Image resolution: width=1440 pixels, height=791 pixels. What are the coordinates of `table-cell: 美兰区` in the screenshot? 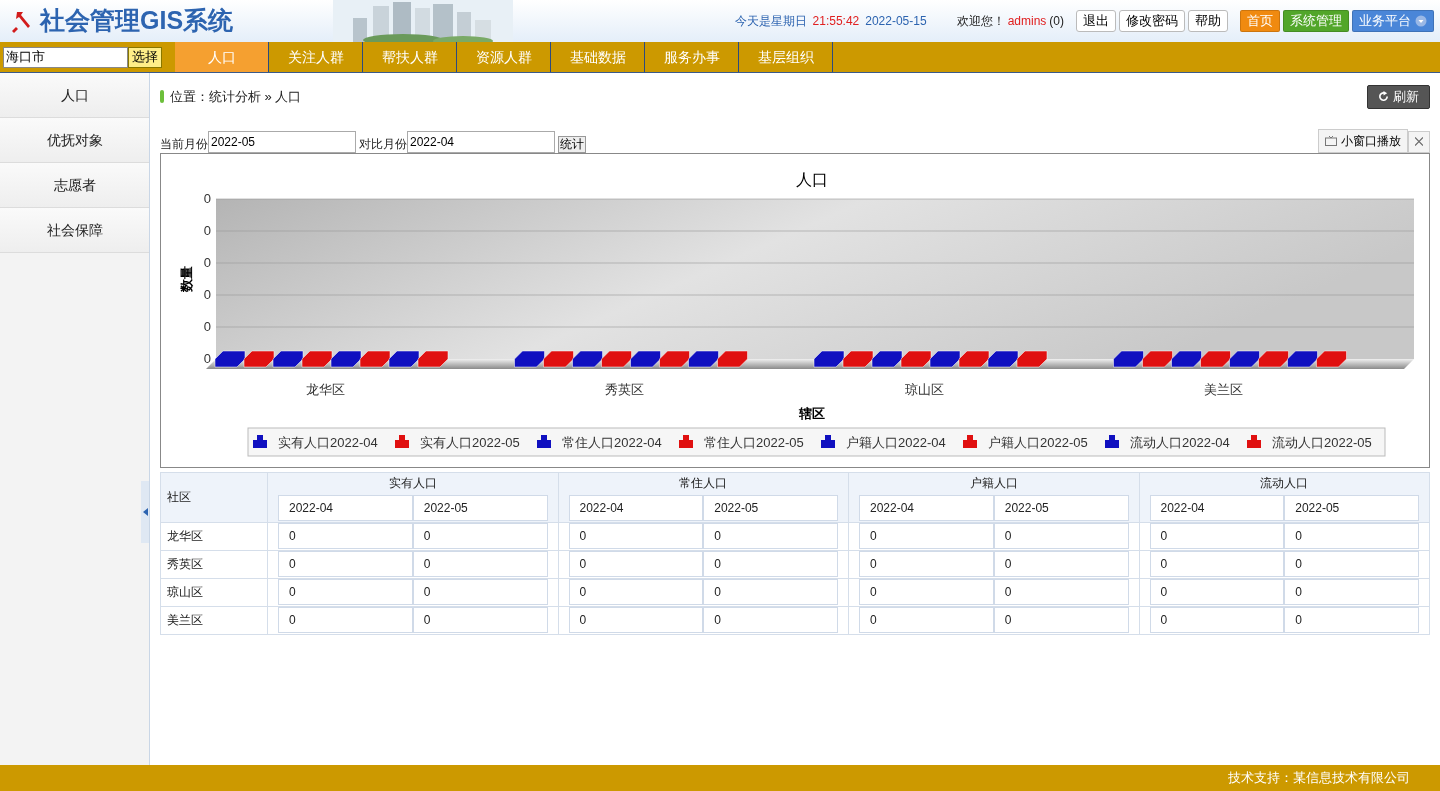 It's located at (214, 620).